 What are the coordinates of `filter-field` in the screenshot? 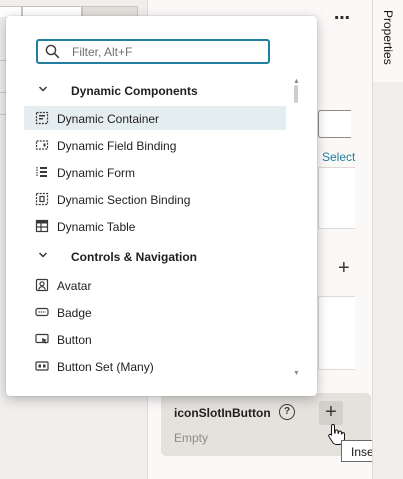 It's located at (153, 51).